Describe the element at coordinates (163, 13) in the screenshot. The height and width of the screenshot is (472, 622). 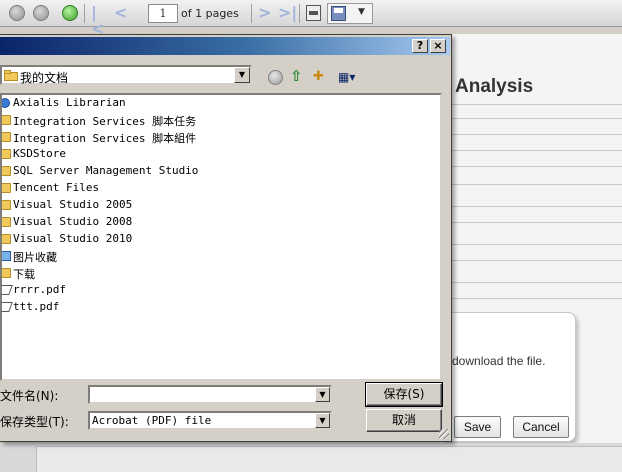
I see `page-number-input: 1` at that location.